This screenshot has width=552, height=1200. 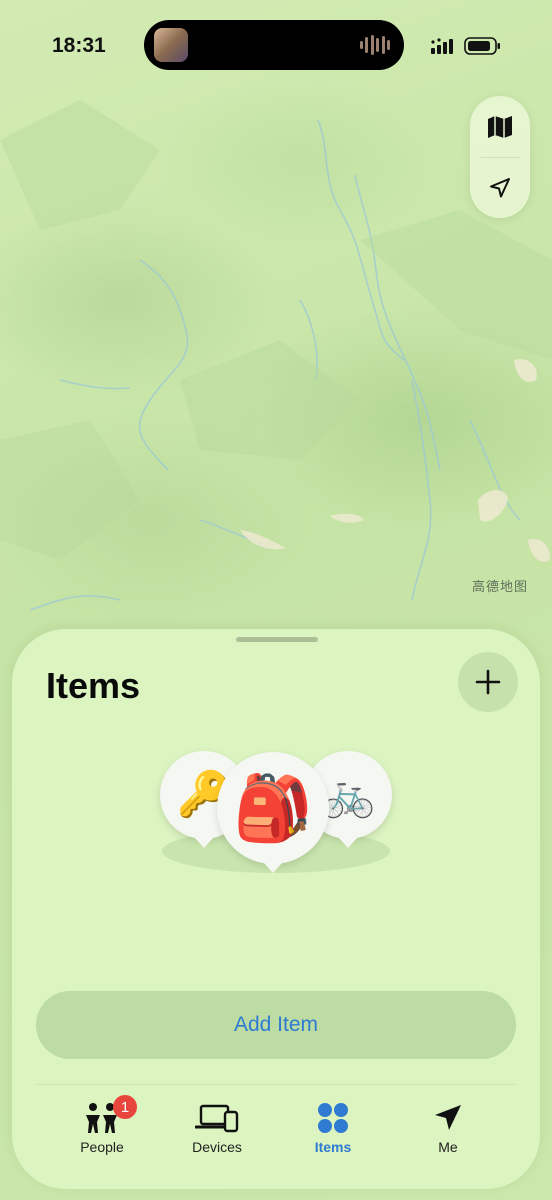 I want to click on dynamic-island, so click(x=274, y=45).